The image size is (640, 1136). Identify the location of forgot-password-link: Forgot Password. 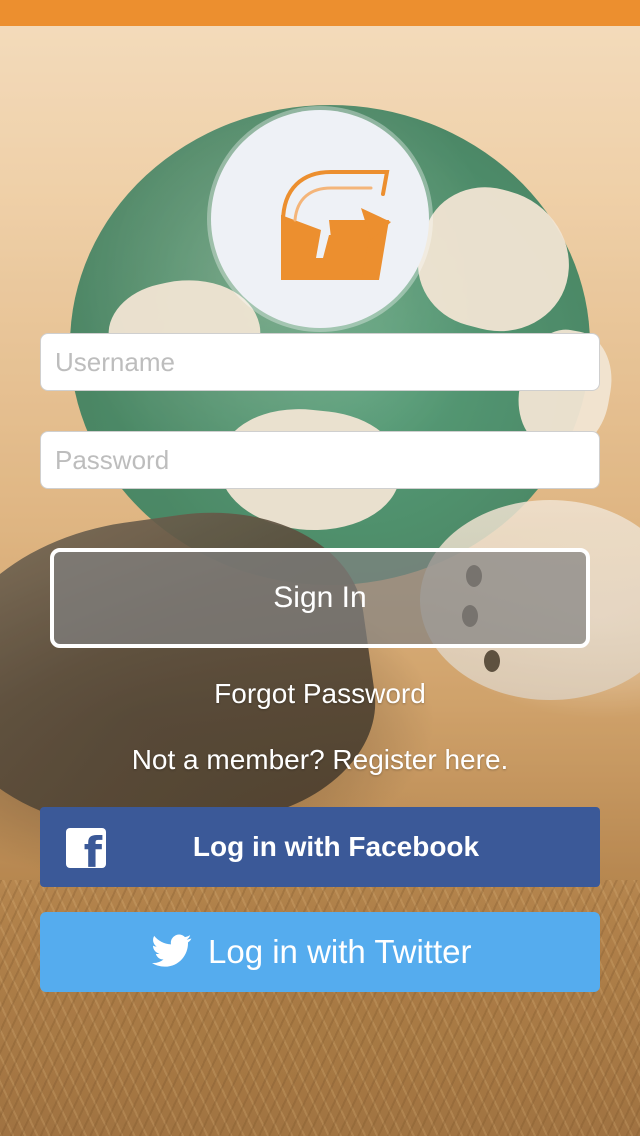
(320, 694).